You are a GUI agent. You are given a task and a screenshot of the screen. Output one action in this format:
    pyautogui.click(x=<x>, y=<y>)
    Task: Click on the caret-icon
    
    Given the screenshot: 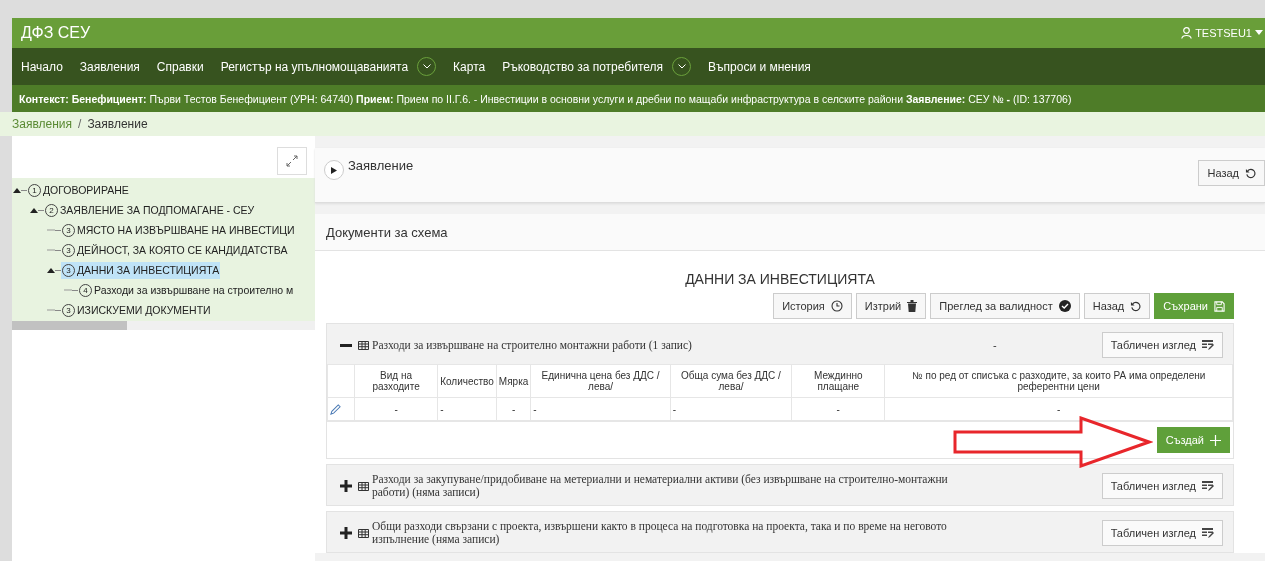 What is the action you would take?
    pyautogui.click(x=1259, y=33)
    